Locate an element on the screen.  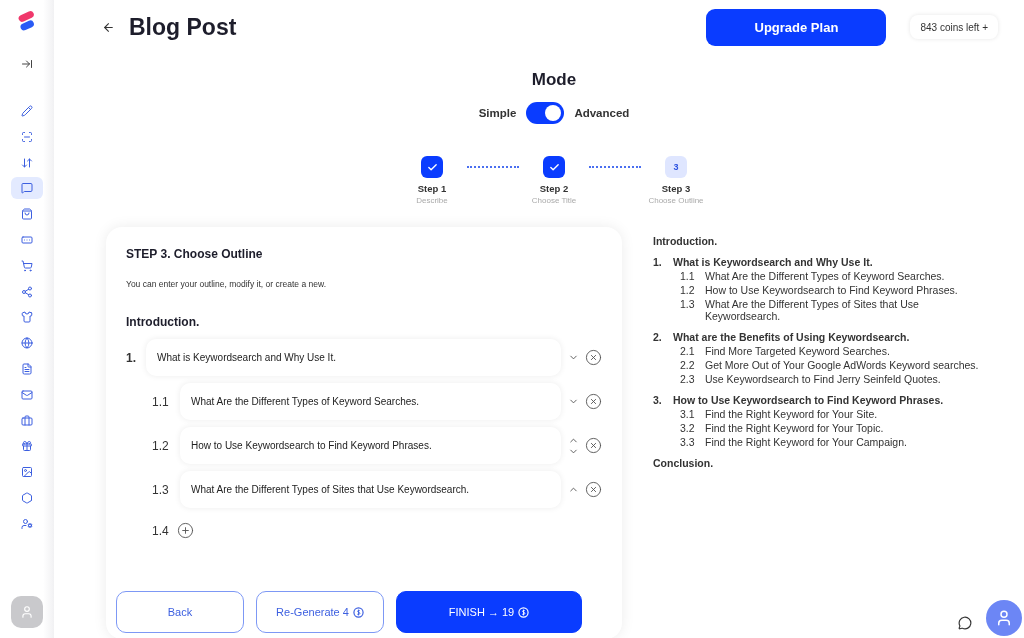
card-description: You can enter your outline, modify it, or create a new. is located at coordinates (227, 284).